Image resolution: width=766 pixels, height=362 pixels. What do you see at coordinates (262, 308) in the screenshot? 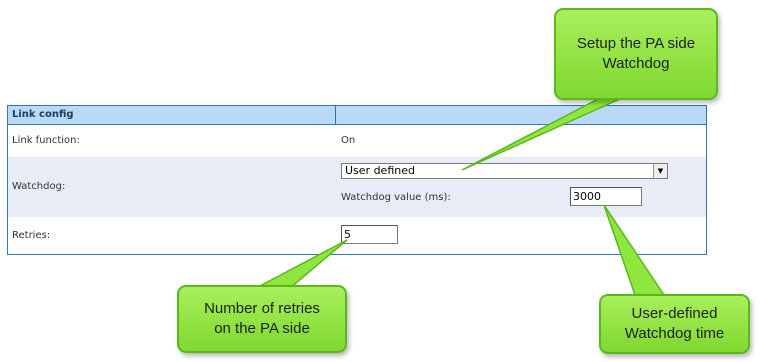
I see `callout-line: Number of retries` at bounding box center [262, 308].